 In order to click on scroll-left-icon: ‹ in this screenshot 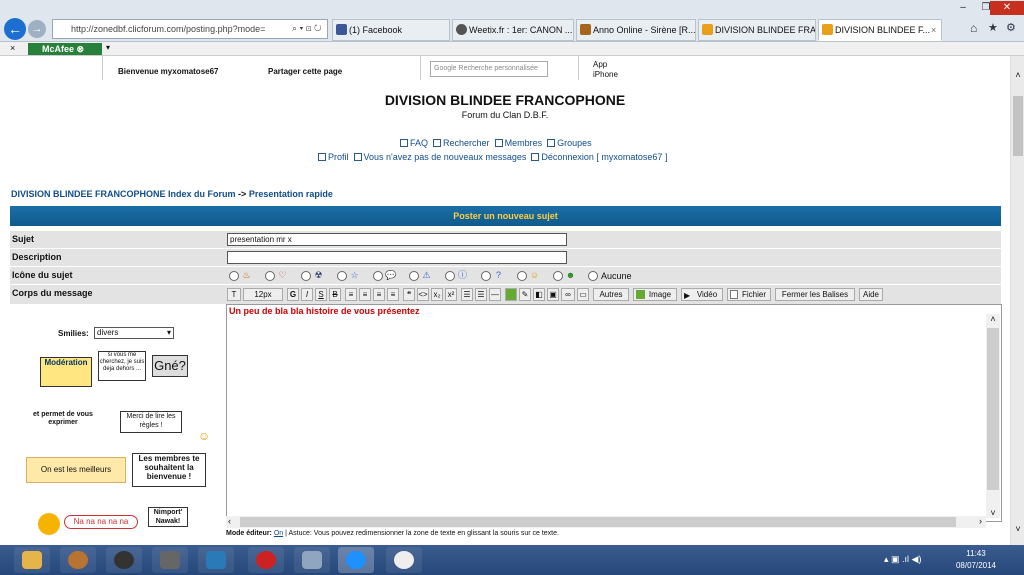, I will do `click(229, 521)`.